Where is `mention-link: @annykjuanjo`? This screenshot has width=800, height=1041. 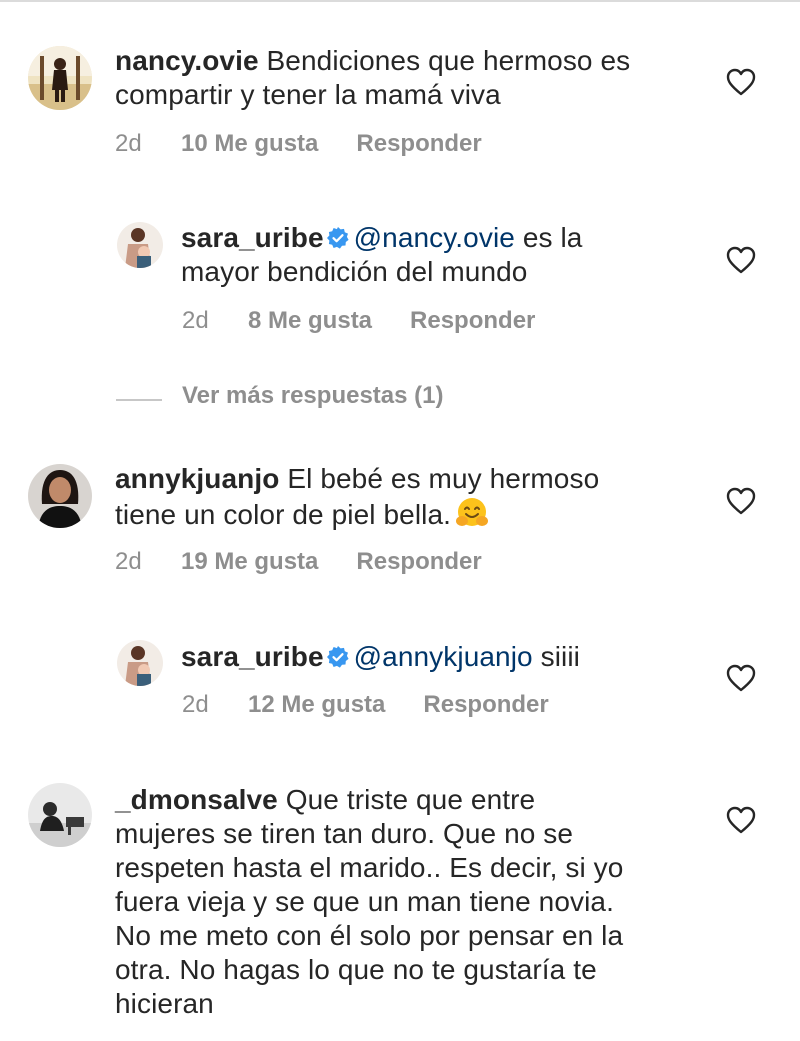 mention-link: @annykjuanjo is located at coordinates (443, 656).